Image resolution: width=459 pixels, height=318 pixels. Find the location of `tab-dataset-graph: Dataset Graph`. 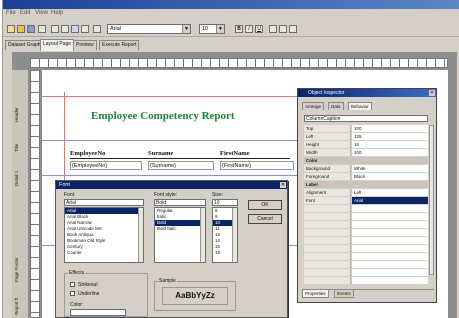

tab-dataset-graph: Dataset Graph is located at coordinates (24, 45).